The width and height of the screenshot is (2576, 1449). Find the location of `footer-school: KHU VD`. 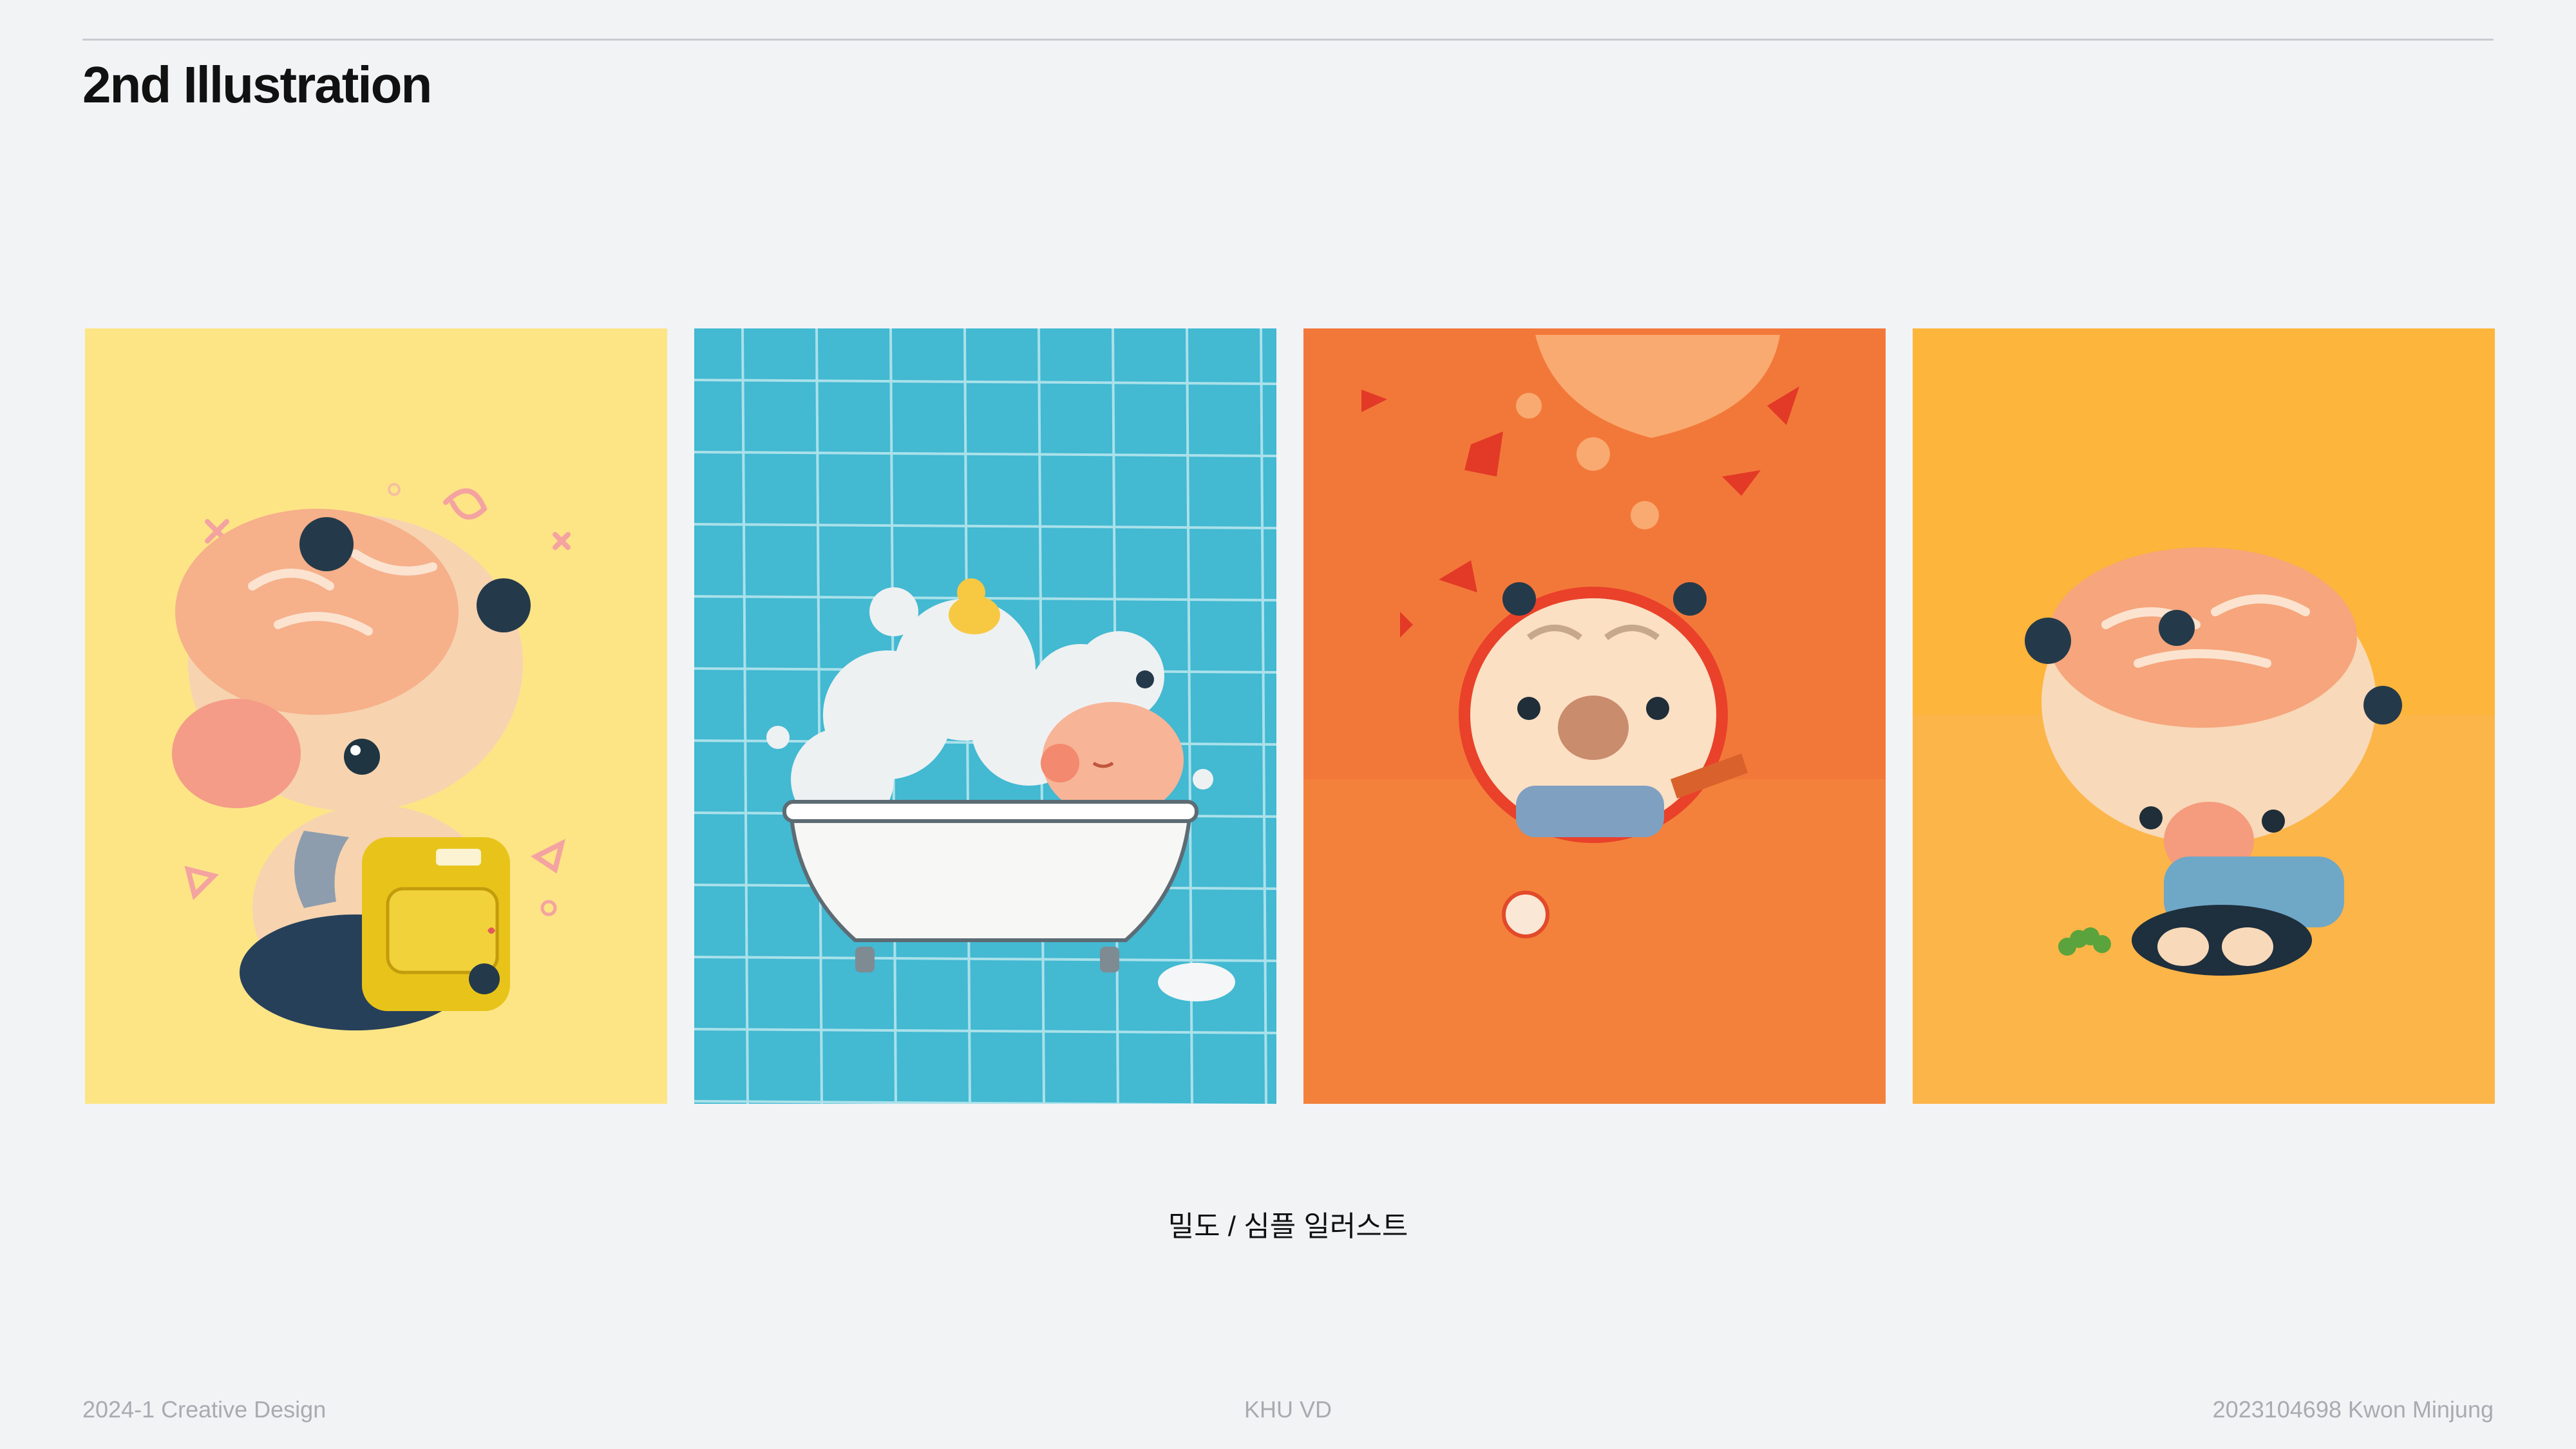

footer-school: KHU VD is located at coordinates (1288, 1409).